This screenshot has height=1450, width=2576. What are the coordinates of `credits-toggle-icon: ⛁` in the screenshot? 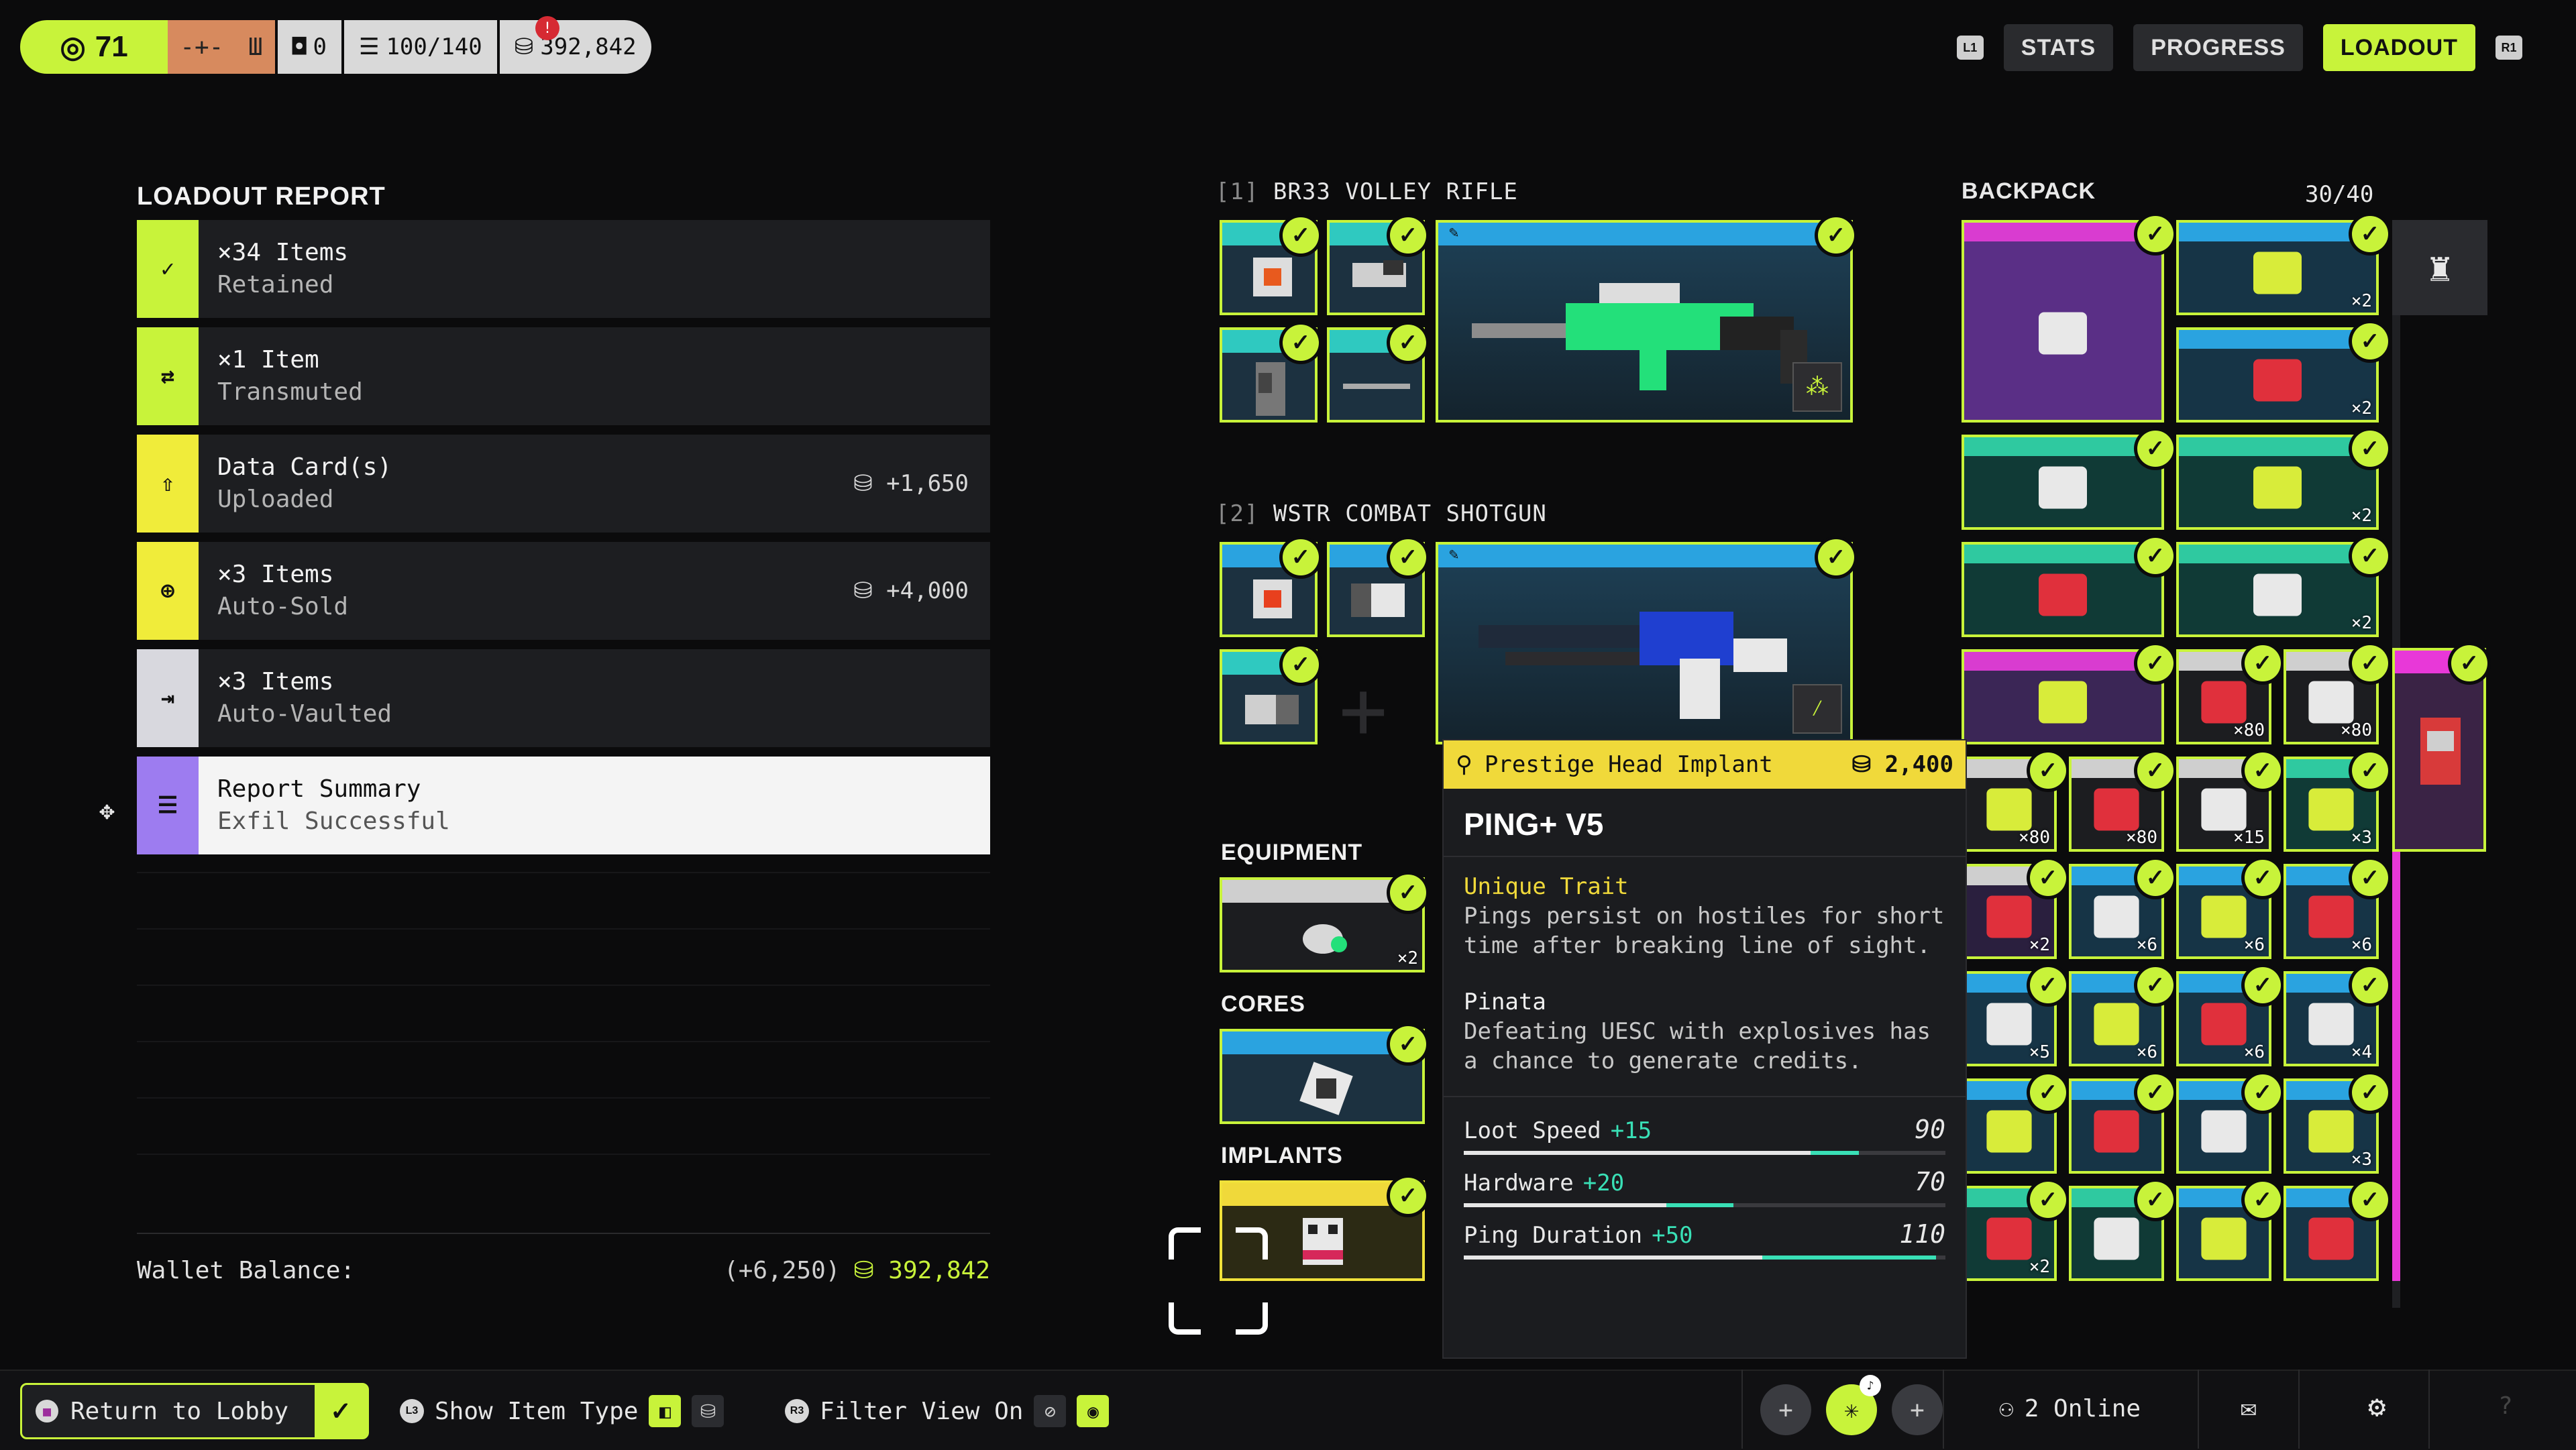 It's located at (708, 1411).